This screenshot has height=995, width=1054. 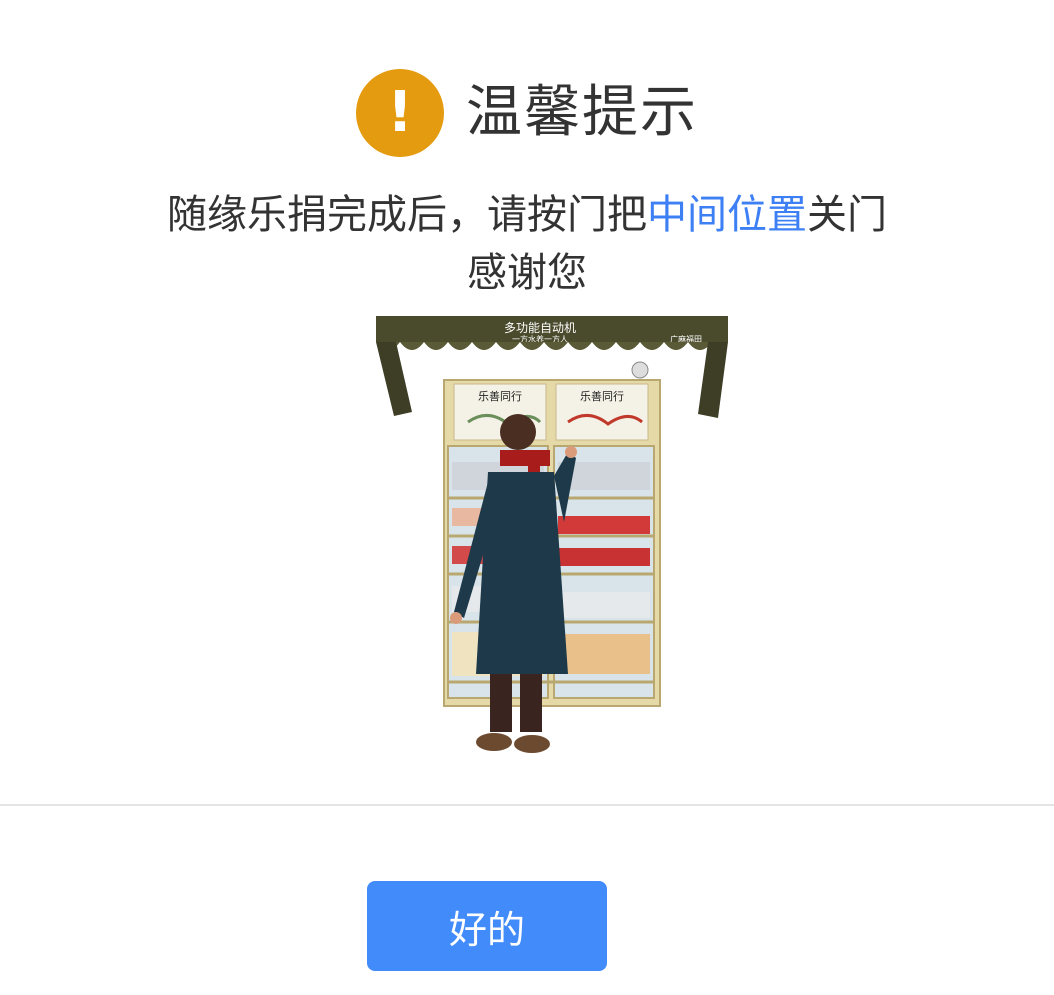 What do you see at coordinates (527, 273) in the screenshot?
I see `message-line-2: 感谢您` at bounding box center [527, 273].